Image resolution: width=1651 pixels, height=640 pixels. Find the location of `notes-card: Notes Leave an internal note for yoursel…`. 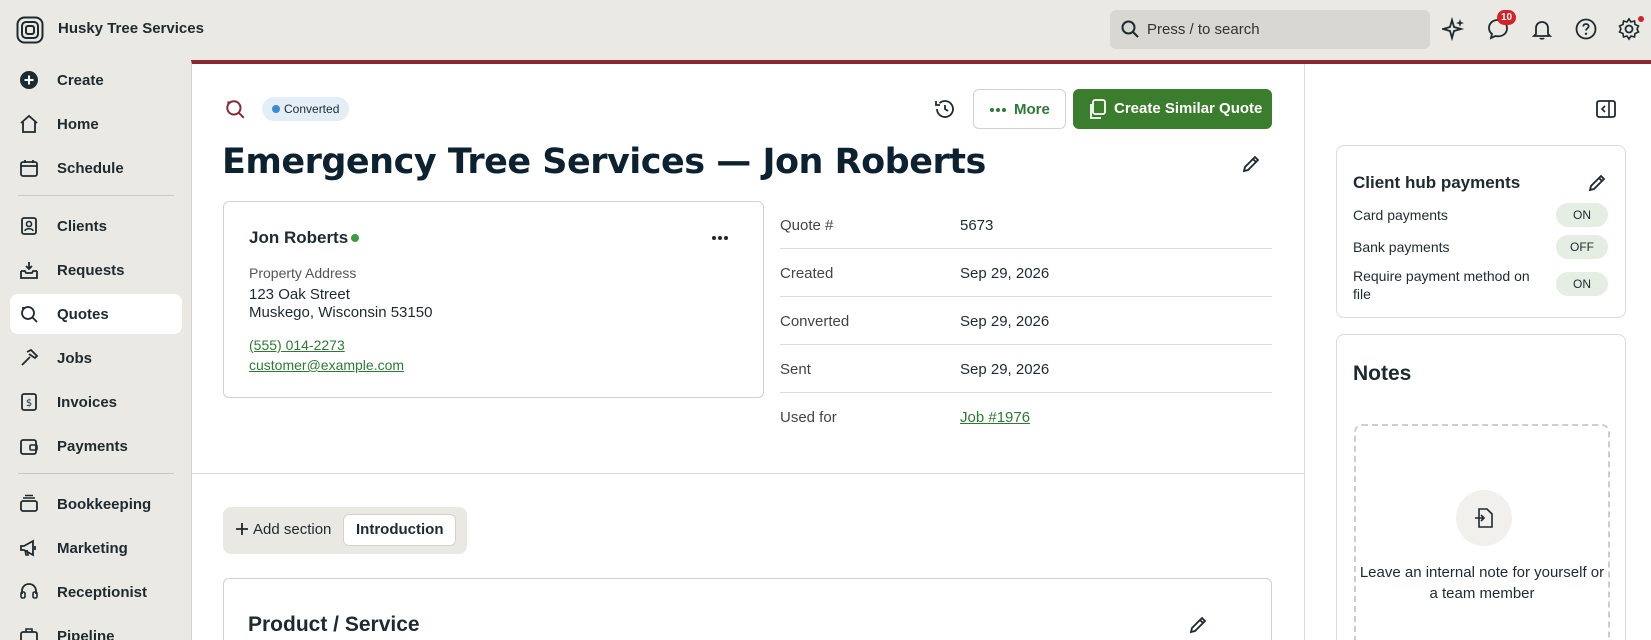

notes-card: Notes Leave an internal note for yoursel… is located at coordinates (1481, 487).